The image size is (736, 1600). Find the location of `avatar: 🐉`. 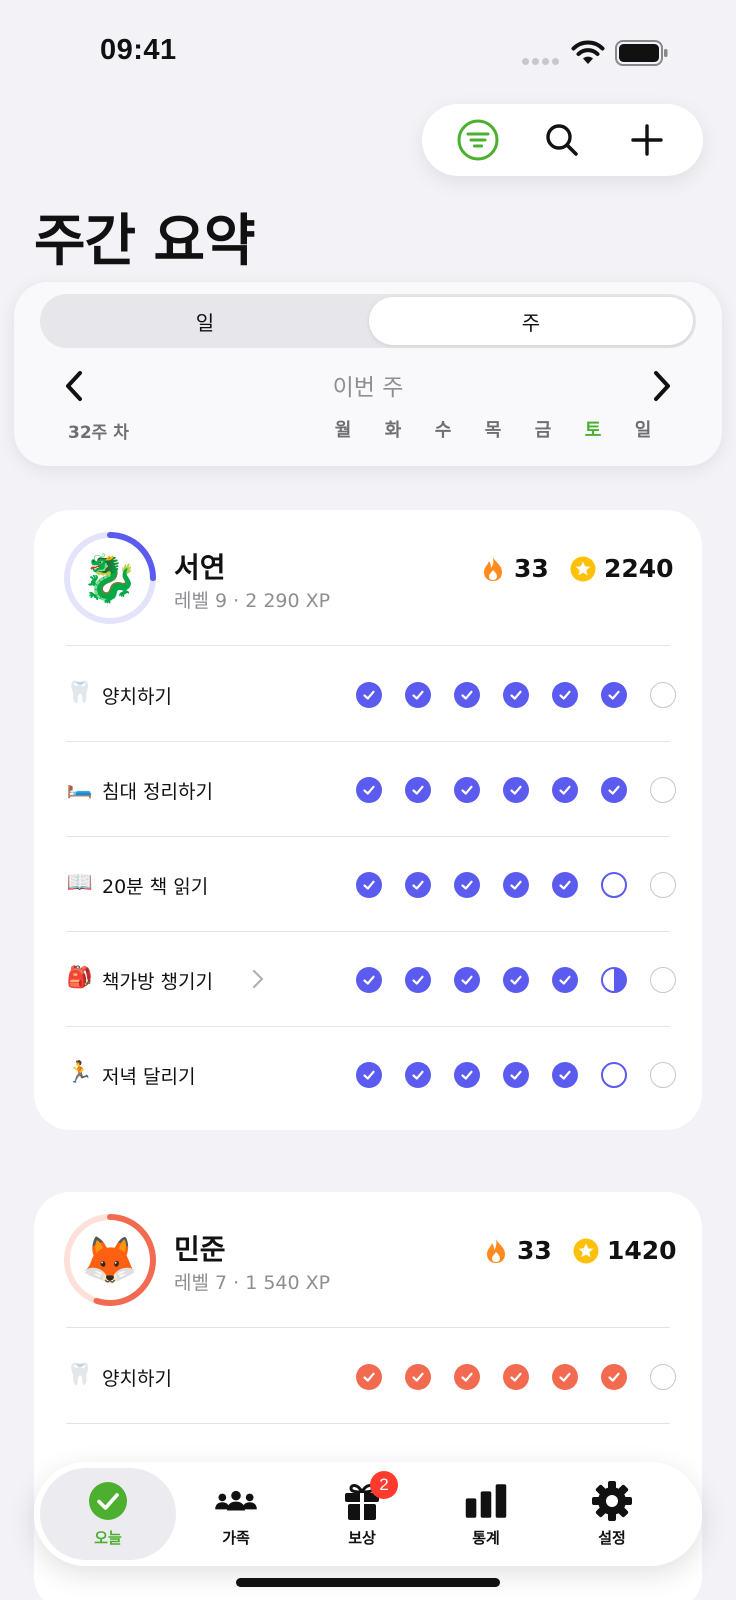

avatar: 🐉 is located at coordinates (110, 577).